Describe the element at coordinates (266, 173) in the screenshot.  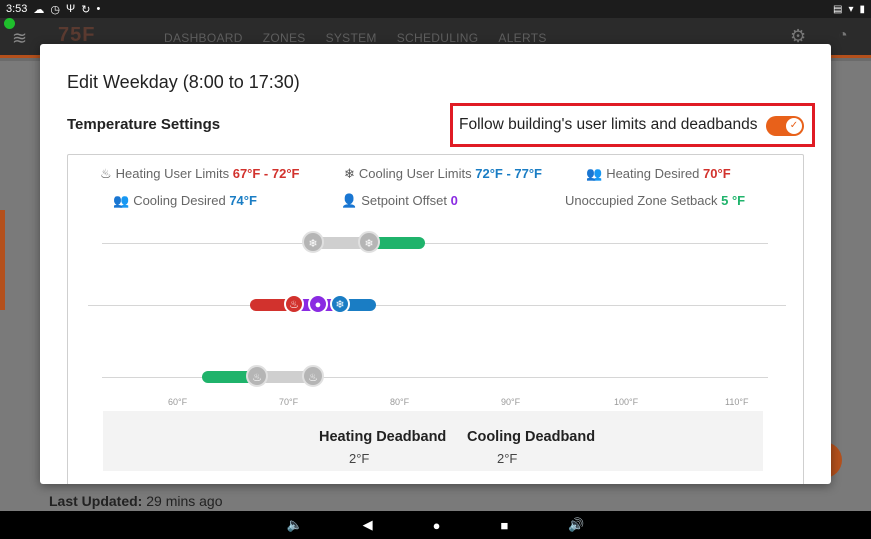
I see `heating-limits-value: 67°F - 72°F` at that location.